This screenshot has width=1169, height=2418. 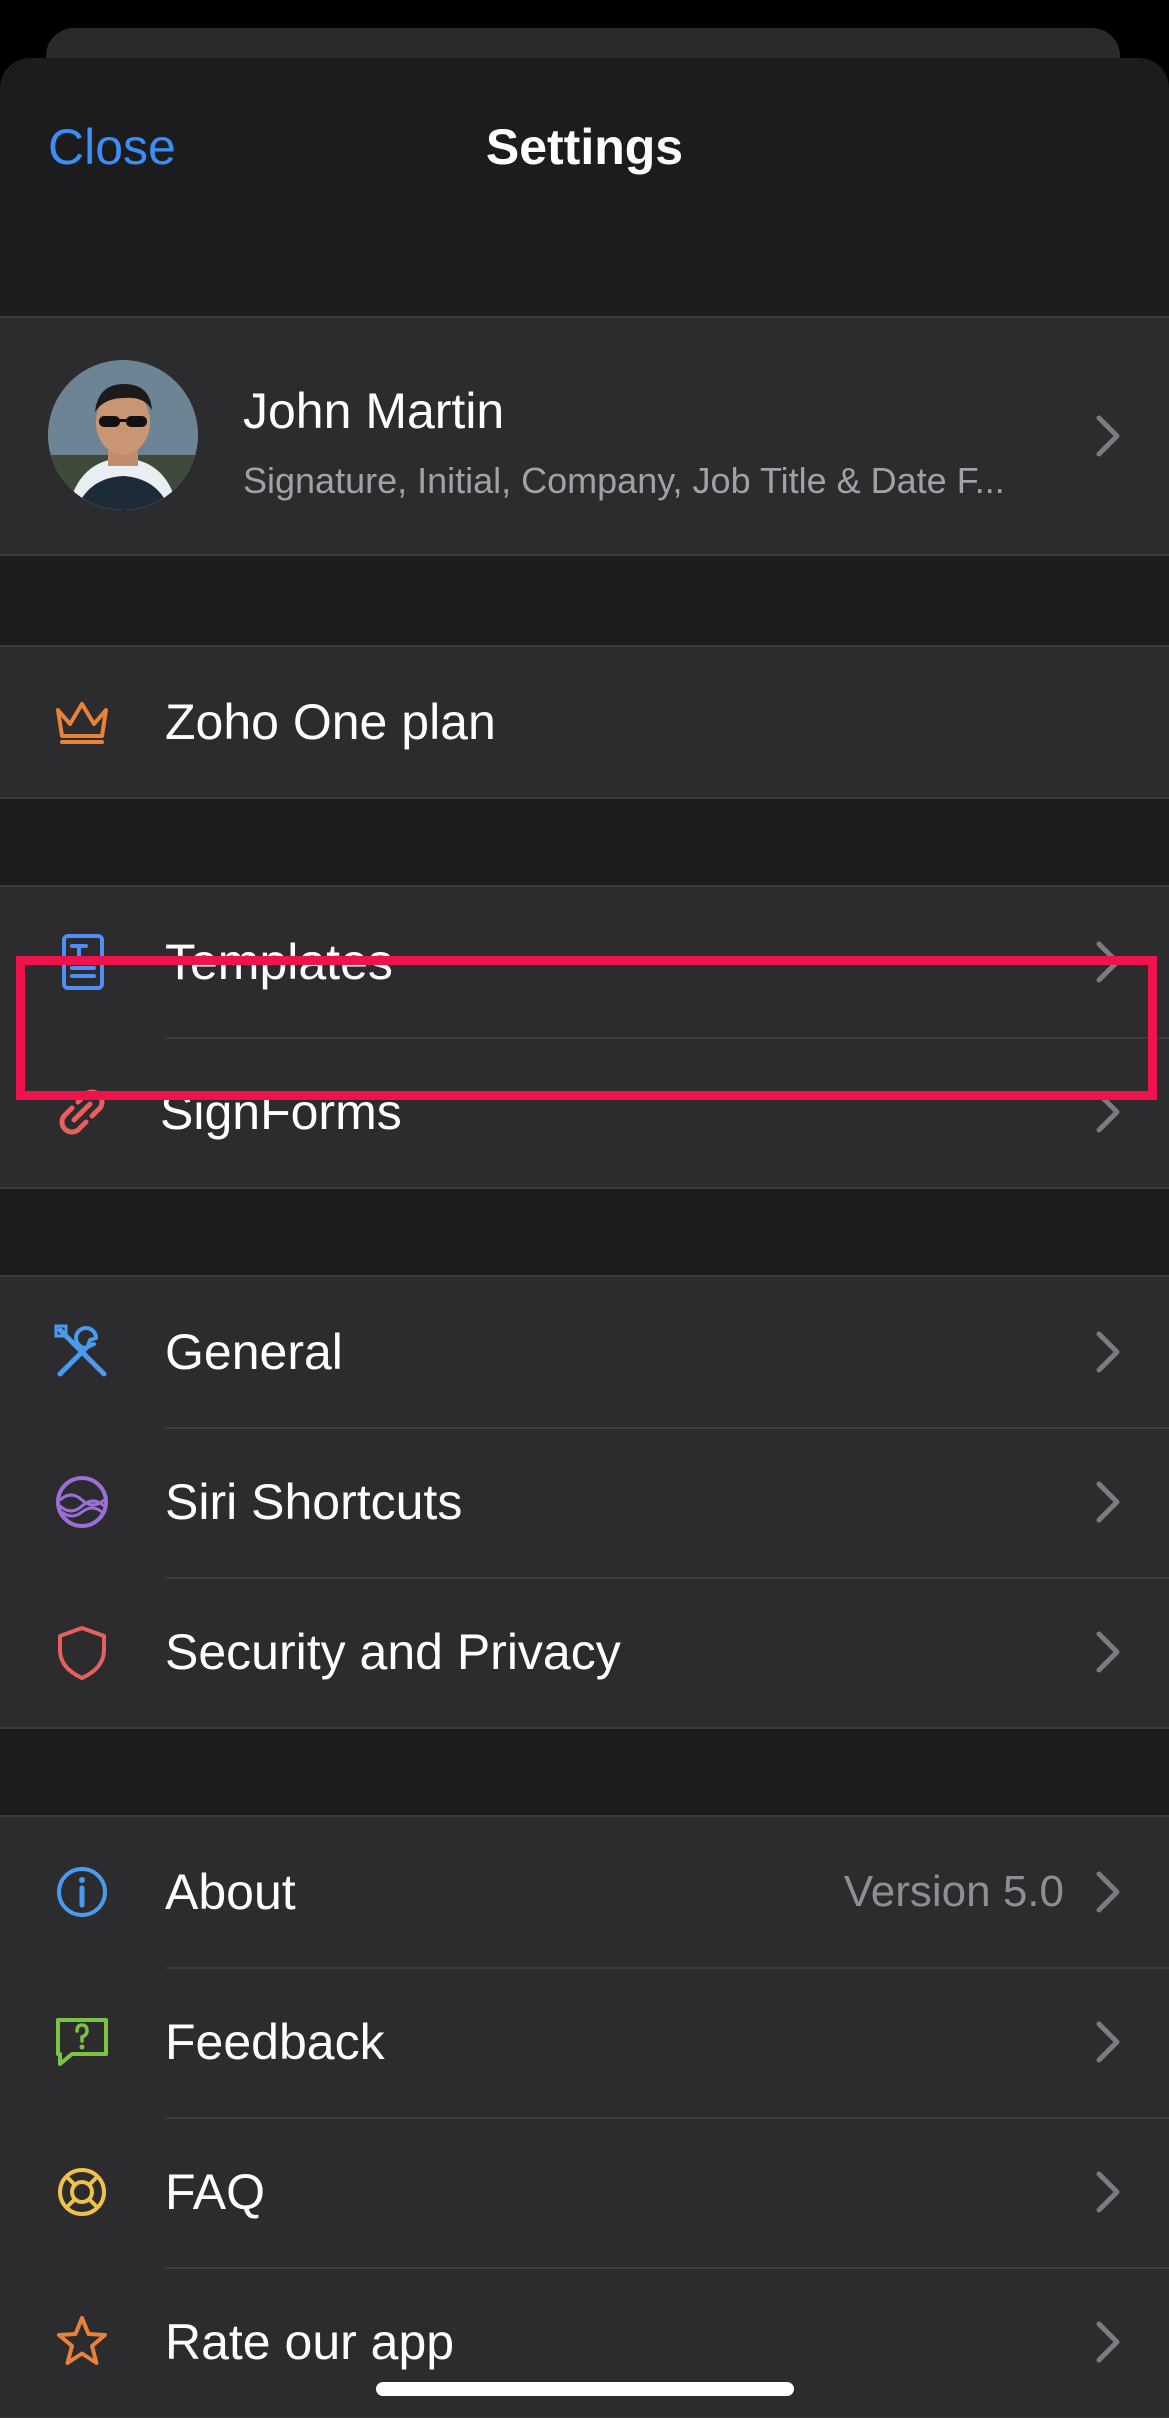 What do you see at coordinates (82, 722) in the screenshot?
I see `crown-icon` at bounding box center [82, 722].